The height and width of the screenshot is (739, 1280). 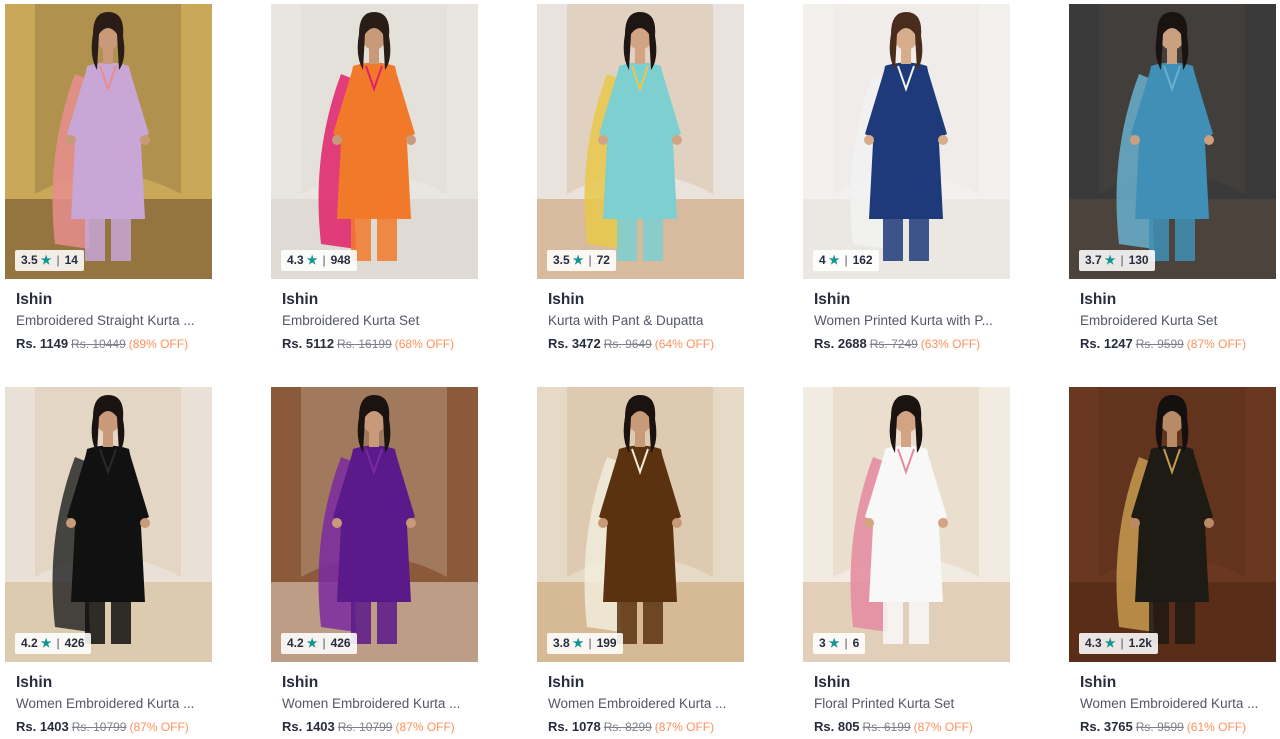 I want to click on discount-percentage: (61% OFF), so click(x=1216, y=727).